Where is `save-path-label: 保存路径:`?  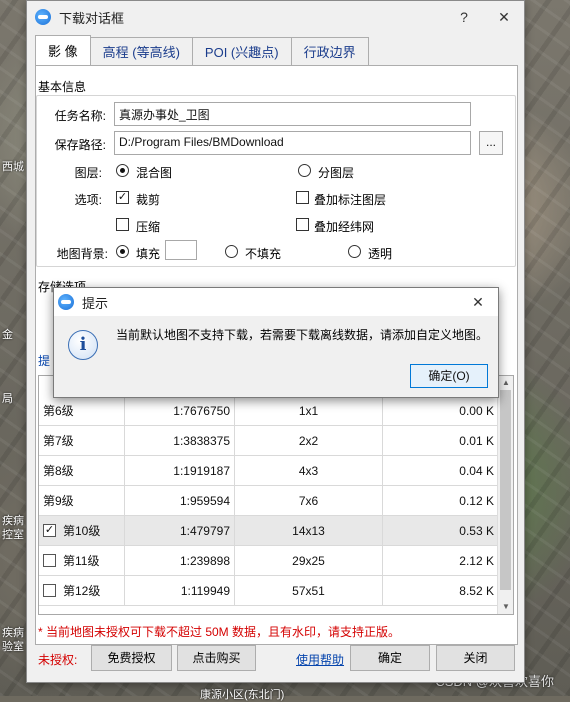 save-path-label: 保存路径: is located at coordinates (80, 145).